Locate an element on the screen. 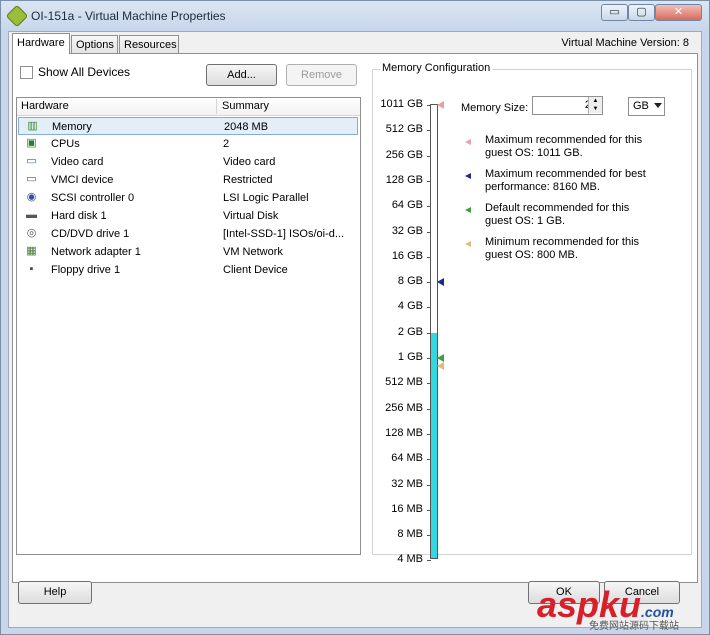 Image resolution: width=710 pixels, height=635 pixels. hardware-name: Hard disk 1 is located at coordinates (79, 216).